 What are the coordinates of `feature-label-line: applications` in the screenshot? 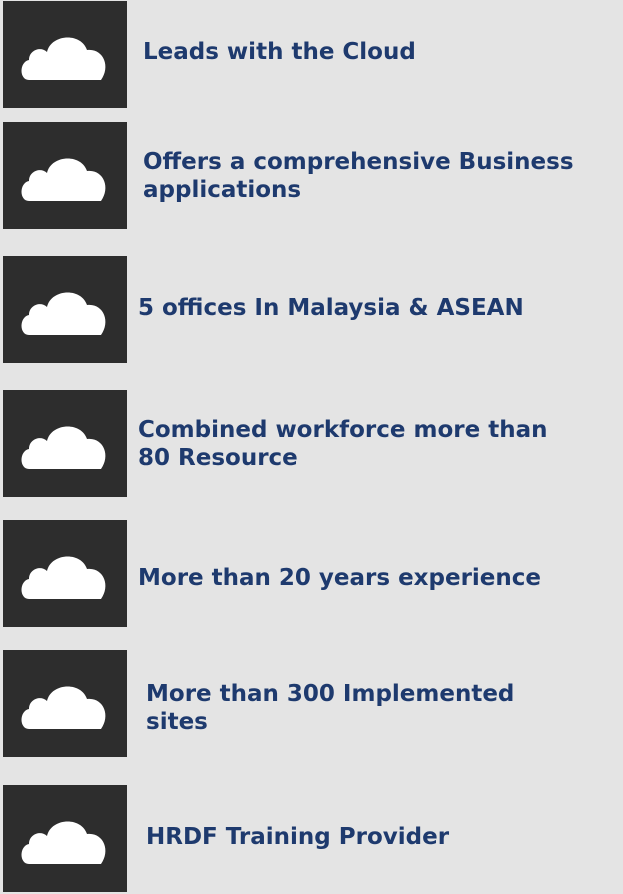 It's located at (222, 190).